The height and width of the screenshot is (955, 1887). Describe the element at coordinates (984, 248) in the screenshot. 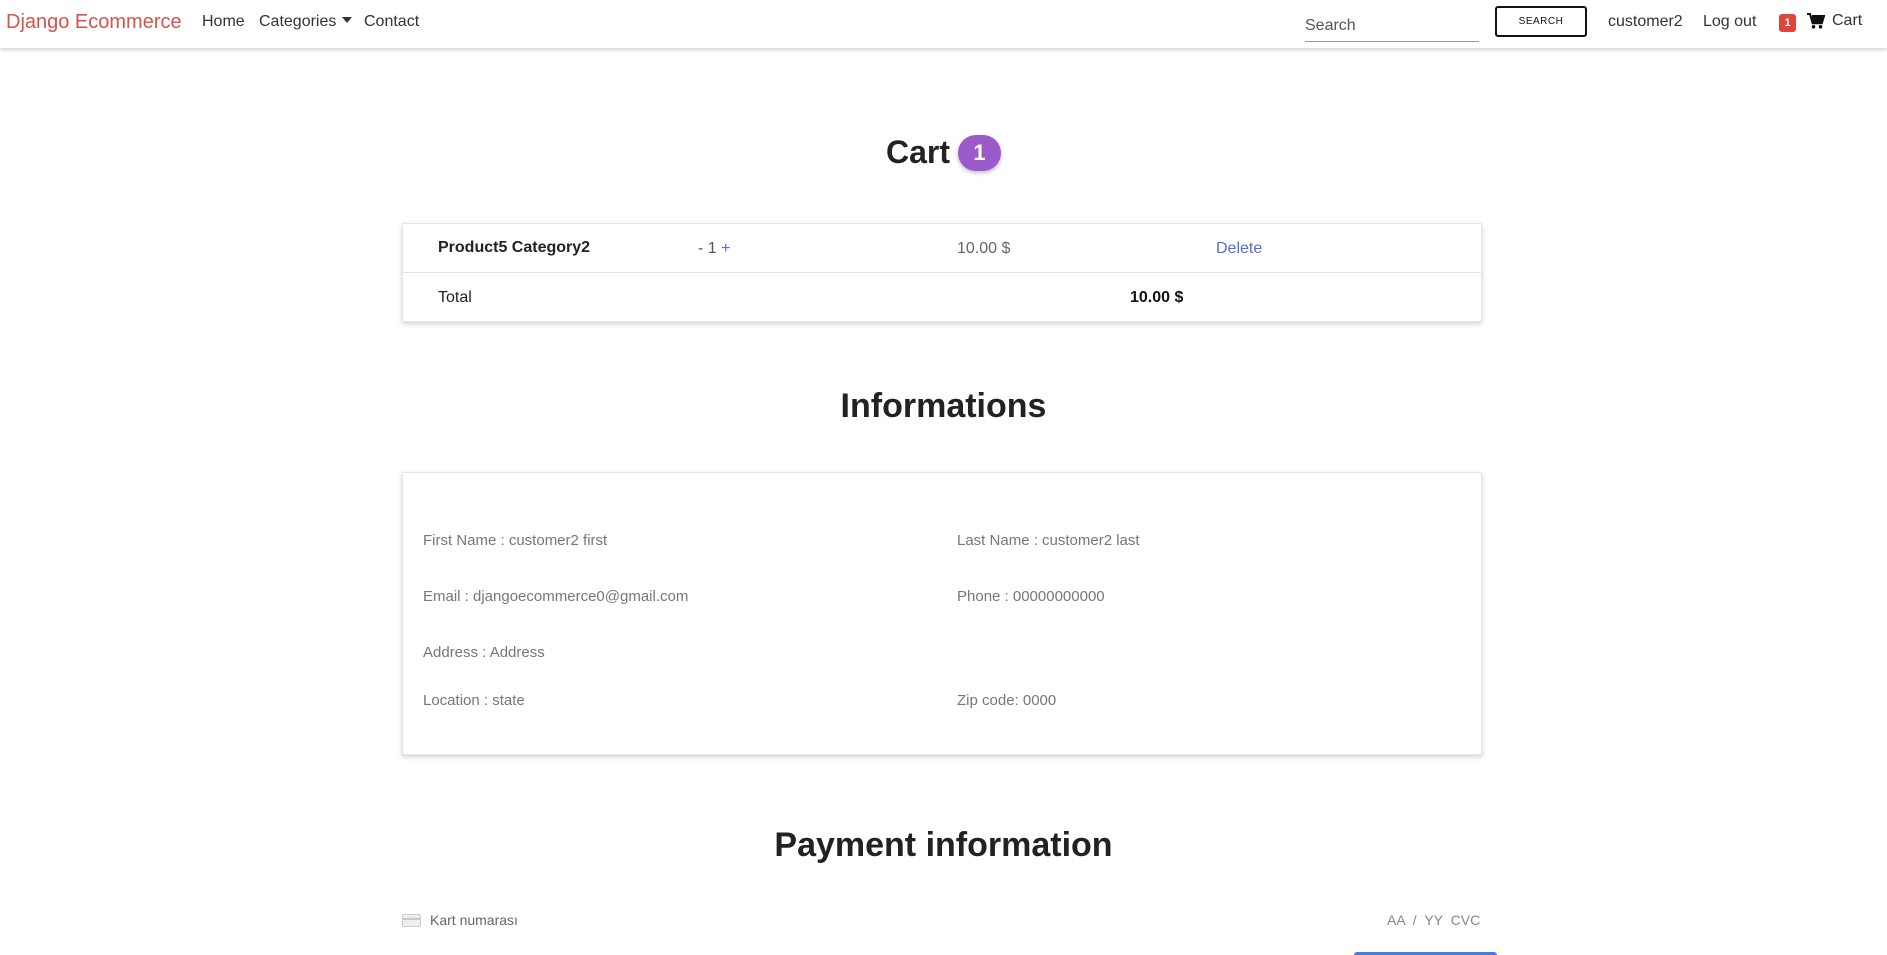

I see `item-price: 10.00 $` at that location.